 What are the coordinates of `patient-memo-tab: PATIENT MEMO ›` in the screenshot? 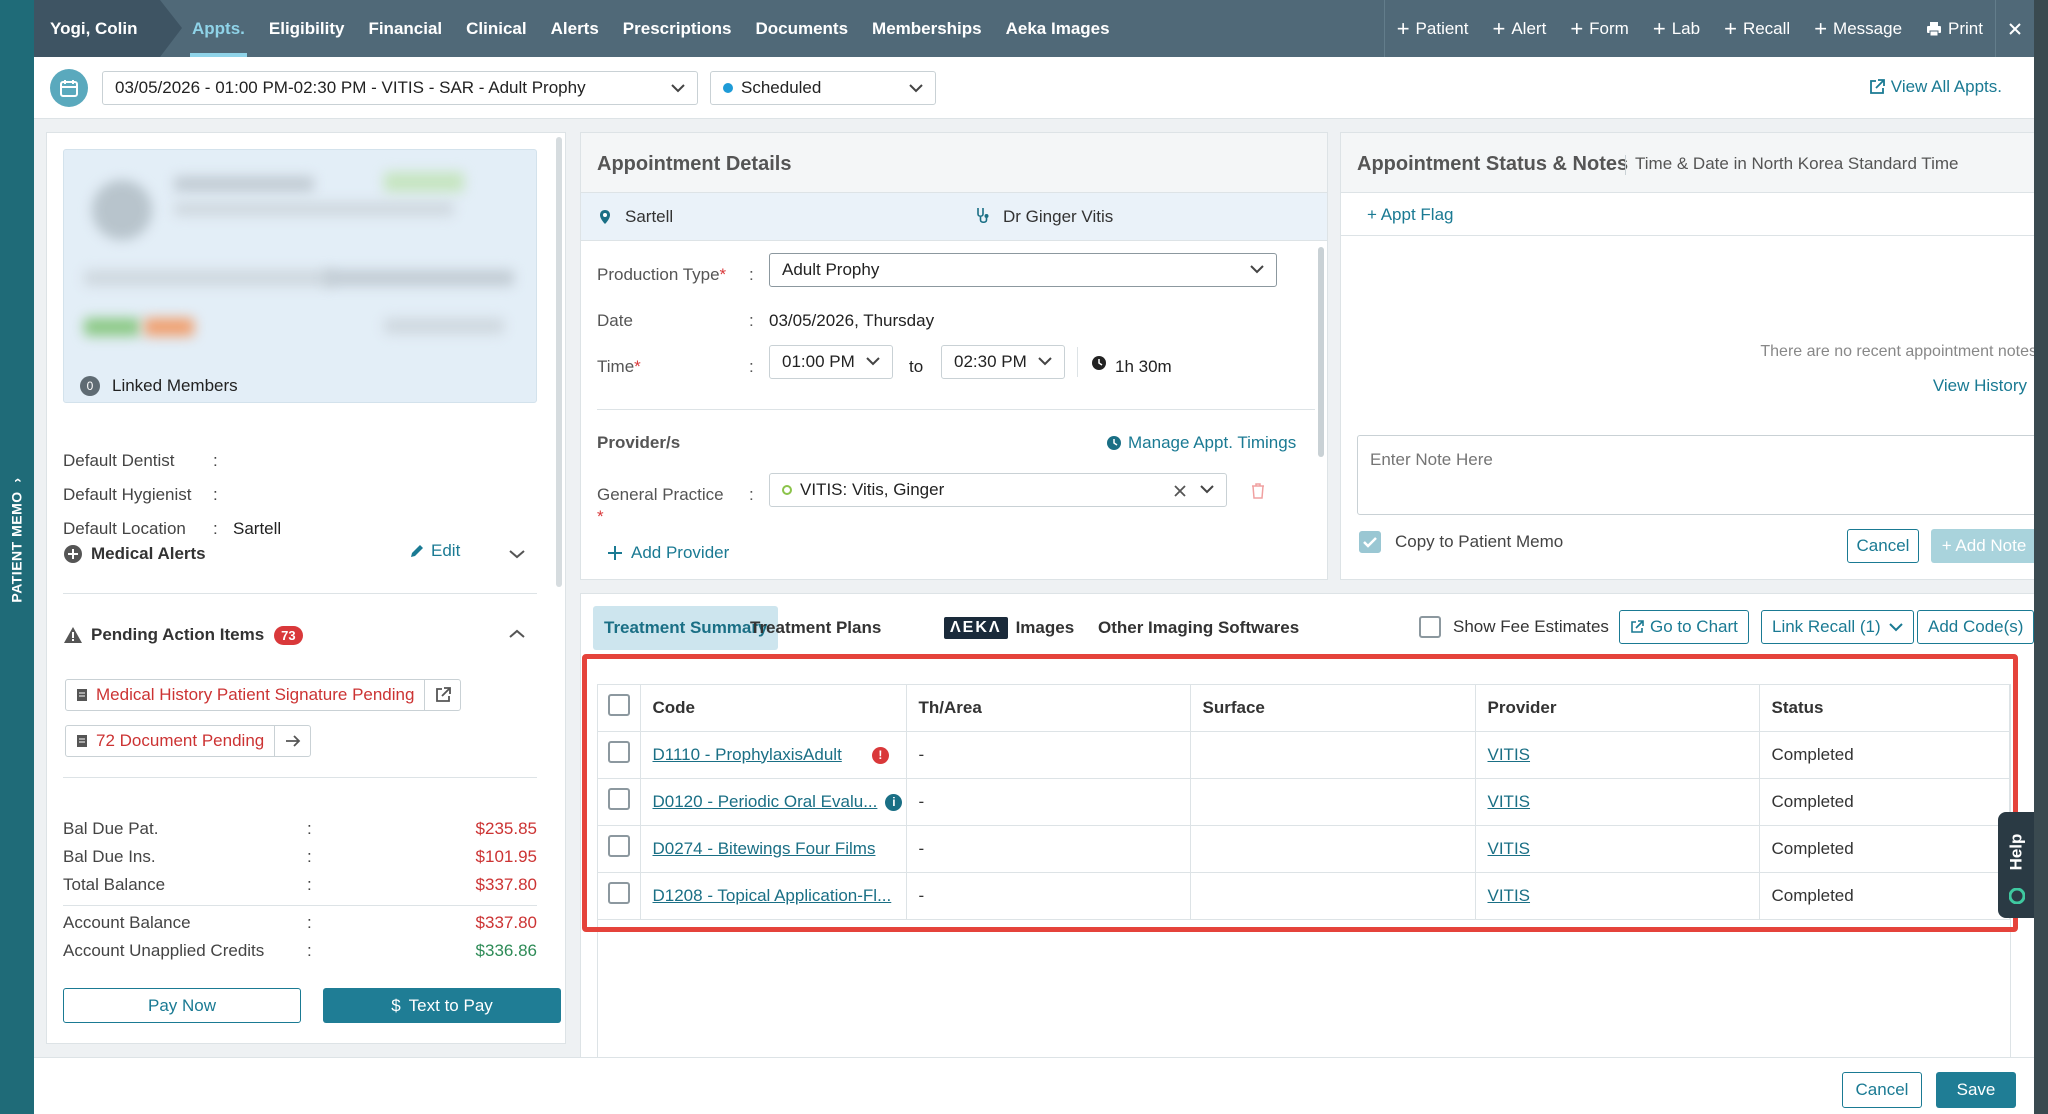 It's located at (17, 557).